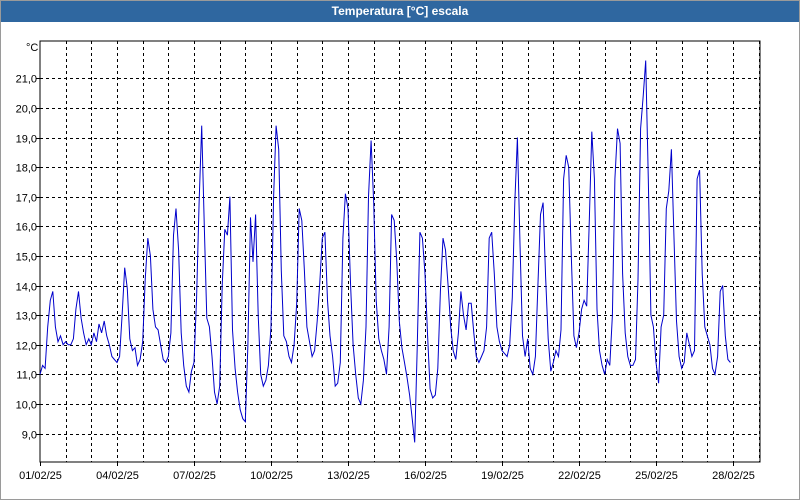 The height and width of the screenshot is (501, 800). I want to click on x-tick-label: 16/02/25, so click(425, 476).